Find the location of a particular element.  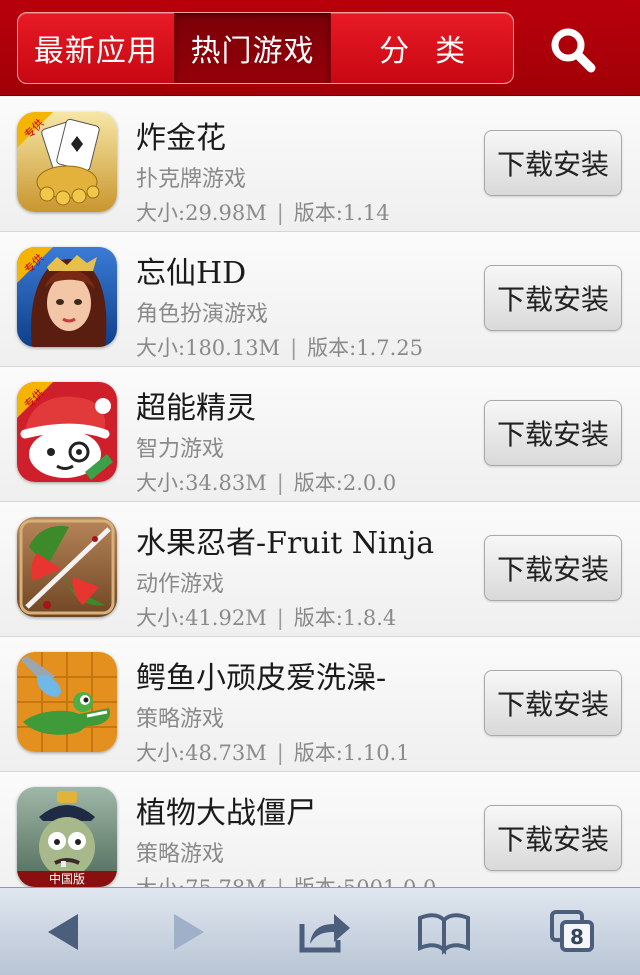

forward-button is located at coordinates (188, 932).